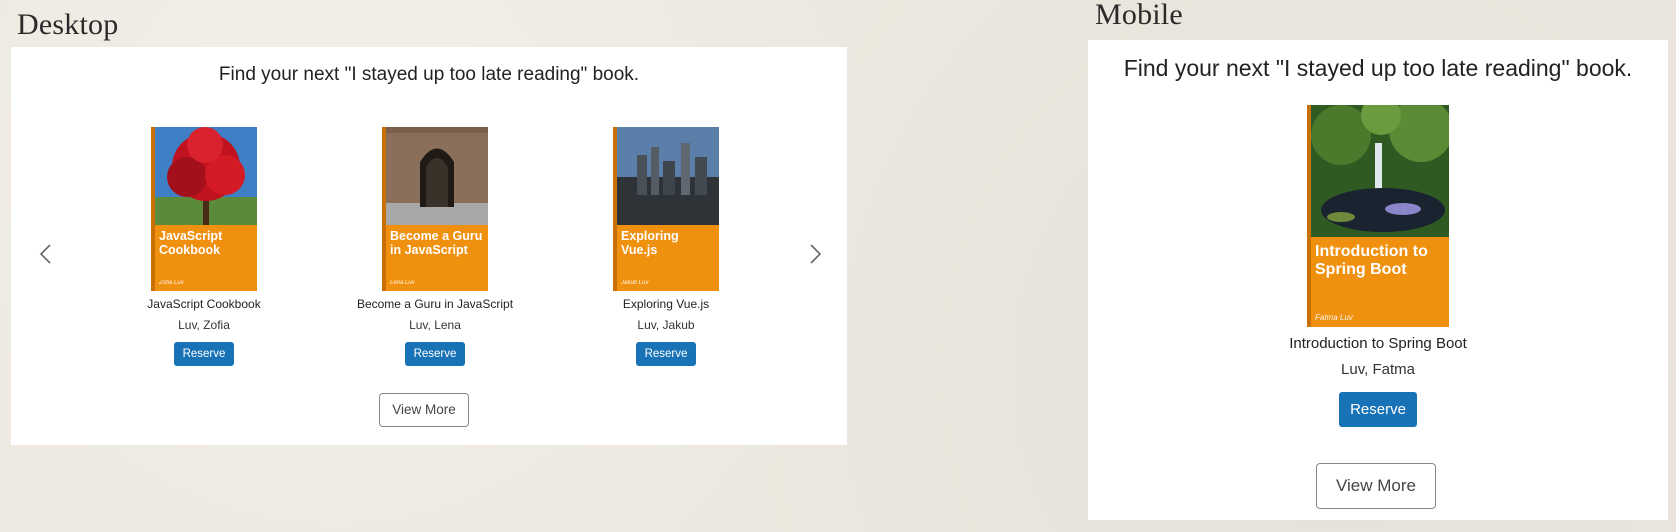 This screenshot has width=1676, height=532. Describe the element at coordinates (402, 283) in the screenshot. I see `cover-author: Lena Luv` at that location.